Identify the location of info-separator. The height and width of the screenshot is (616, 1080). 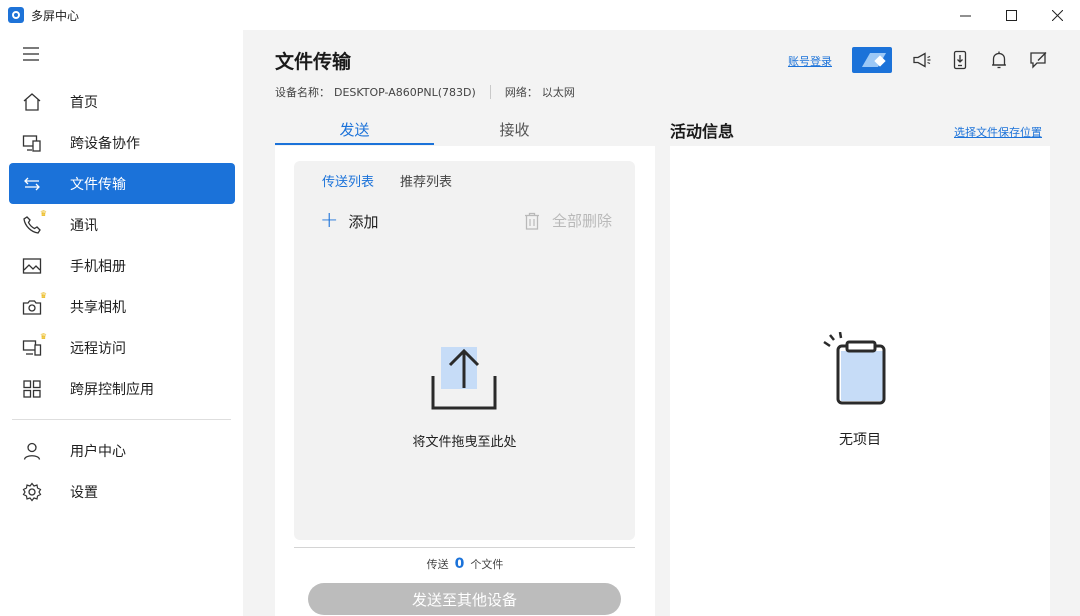
(490, 92).